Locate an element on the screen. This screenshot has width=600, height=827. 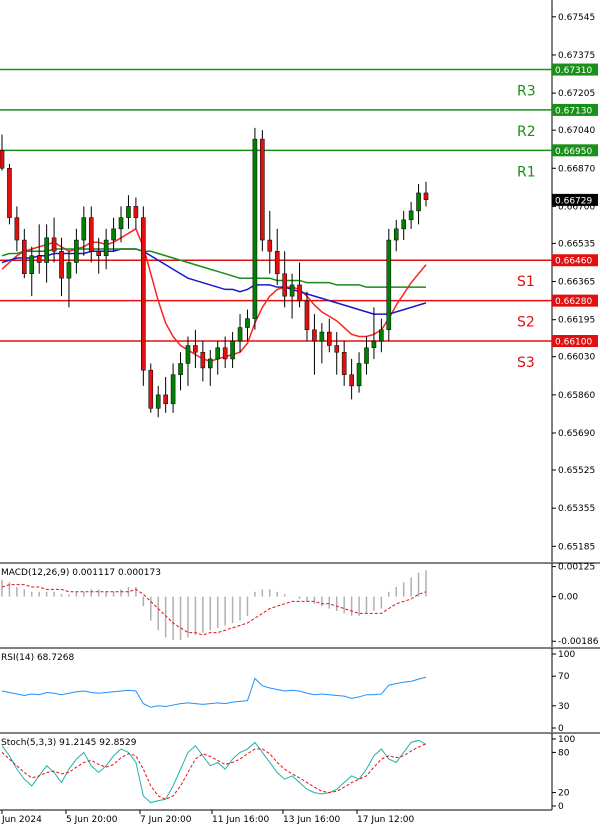
level-label-r3: R3 is located at coordinates (526, 92).